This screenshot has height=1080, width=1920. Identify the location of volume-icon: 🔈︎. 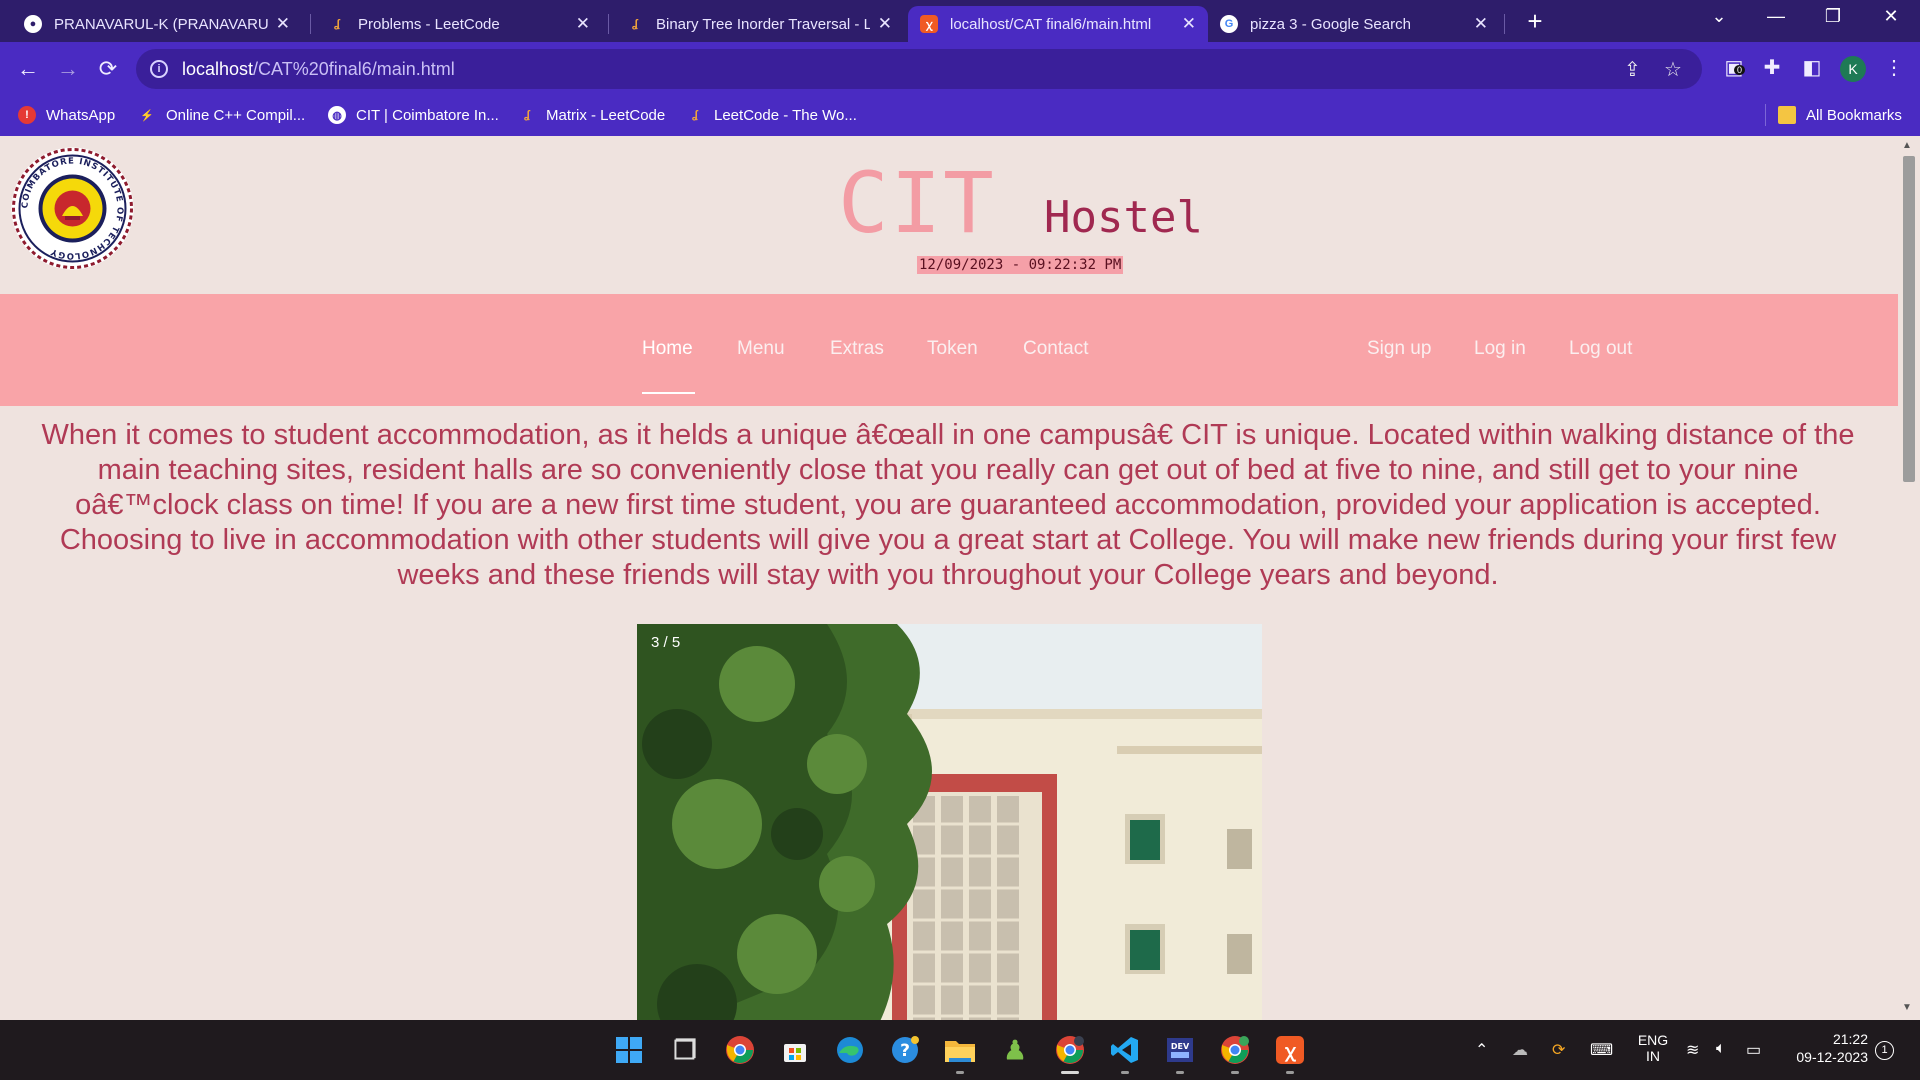
(1721, 1049).